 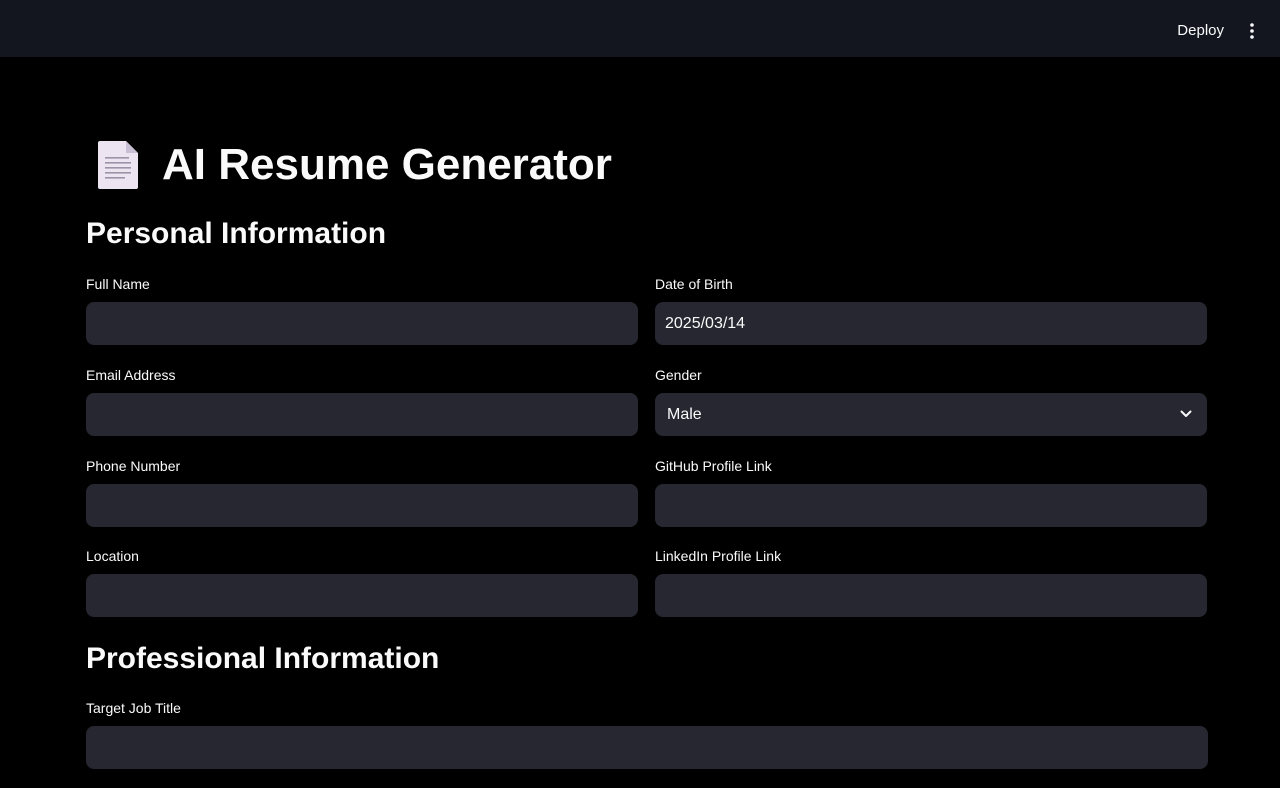 I want to click on phone-number-input, so click(x=362, y=505).